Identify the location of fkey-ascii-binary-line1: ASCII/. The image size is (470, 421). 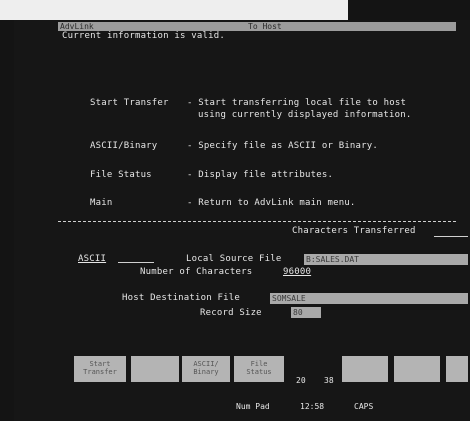
(206, 364).